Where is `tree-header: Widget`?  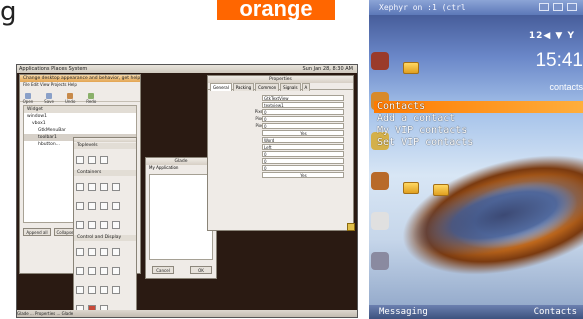
tree-header: Widget is located at coordinates (80, 109).